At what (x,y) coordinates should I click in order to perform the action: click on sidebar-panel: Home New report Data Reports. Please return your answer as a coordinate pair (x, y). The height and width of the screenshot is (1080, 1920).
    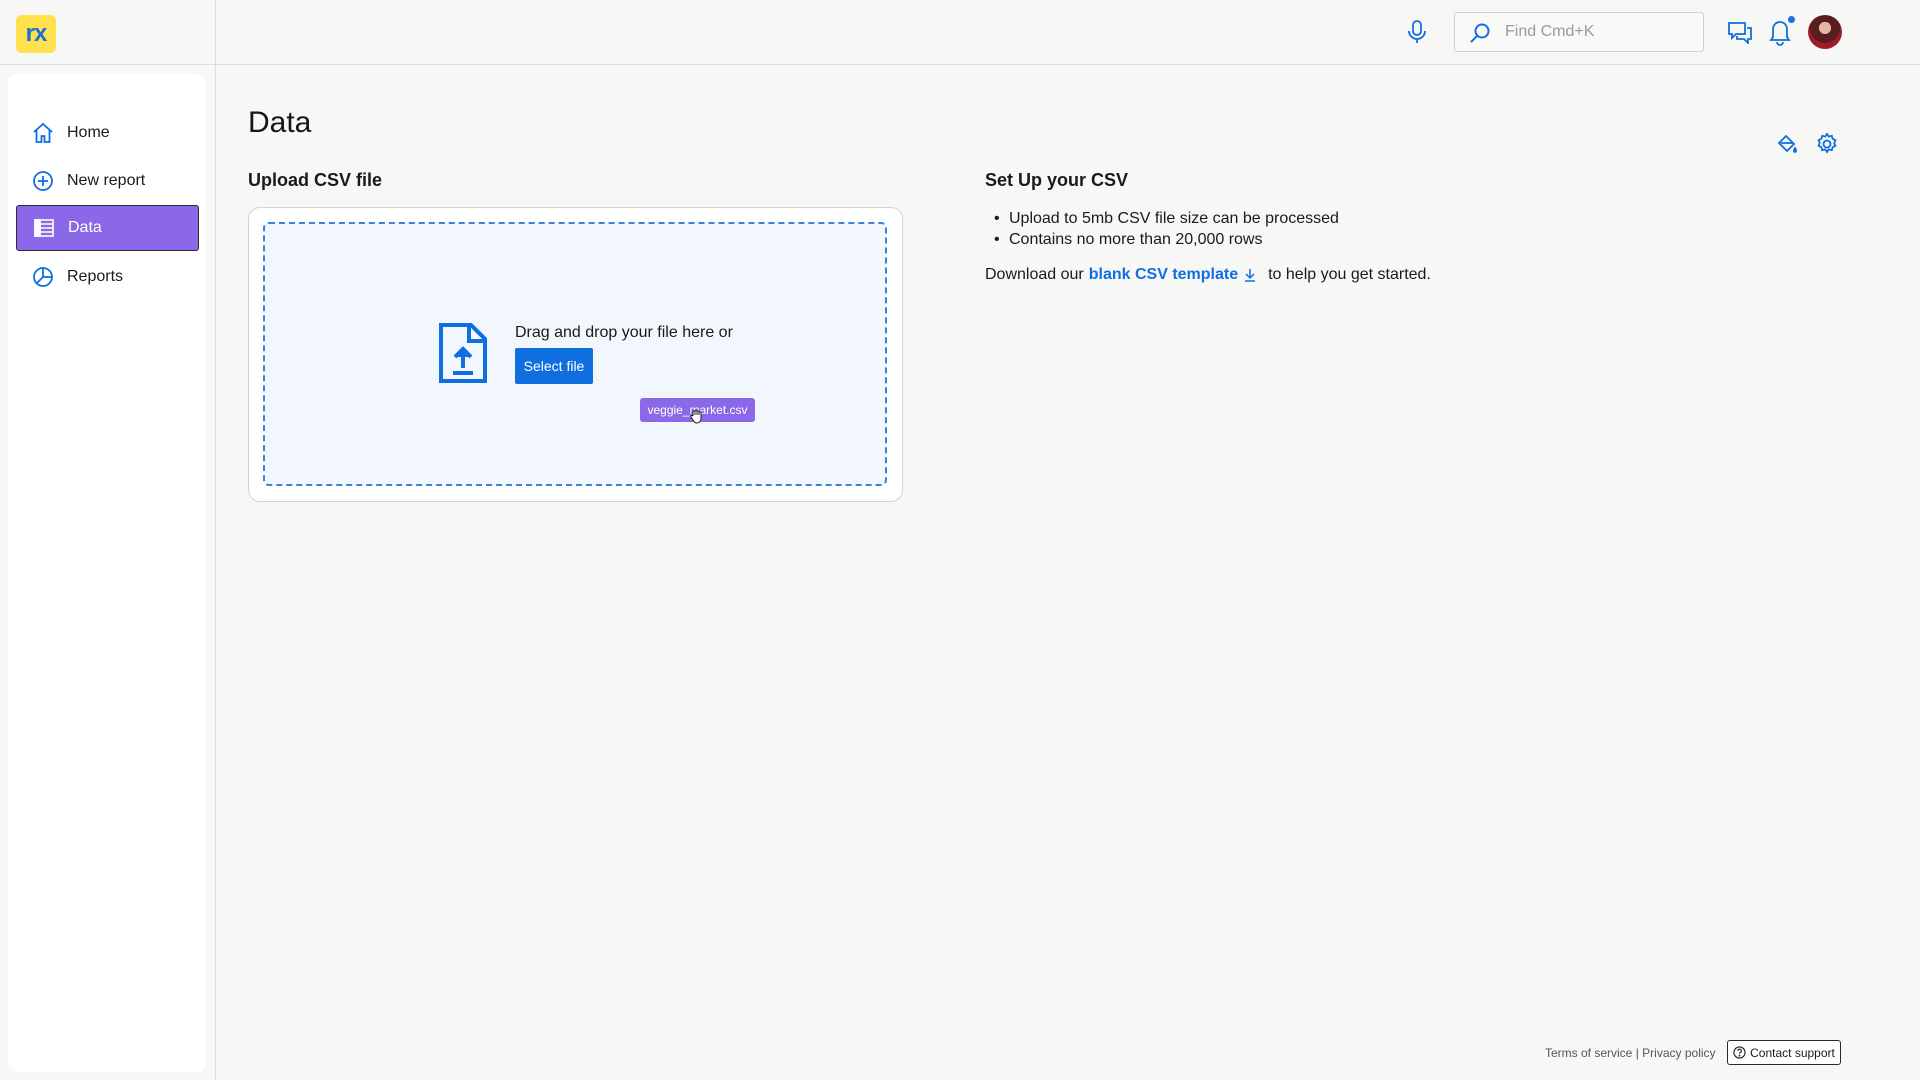
    Looking at the image, I should click on (107, 573).